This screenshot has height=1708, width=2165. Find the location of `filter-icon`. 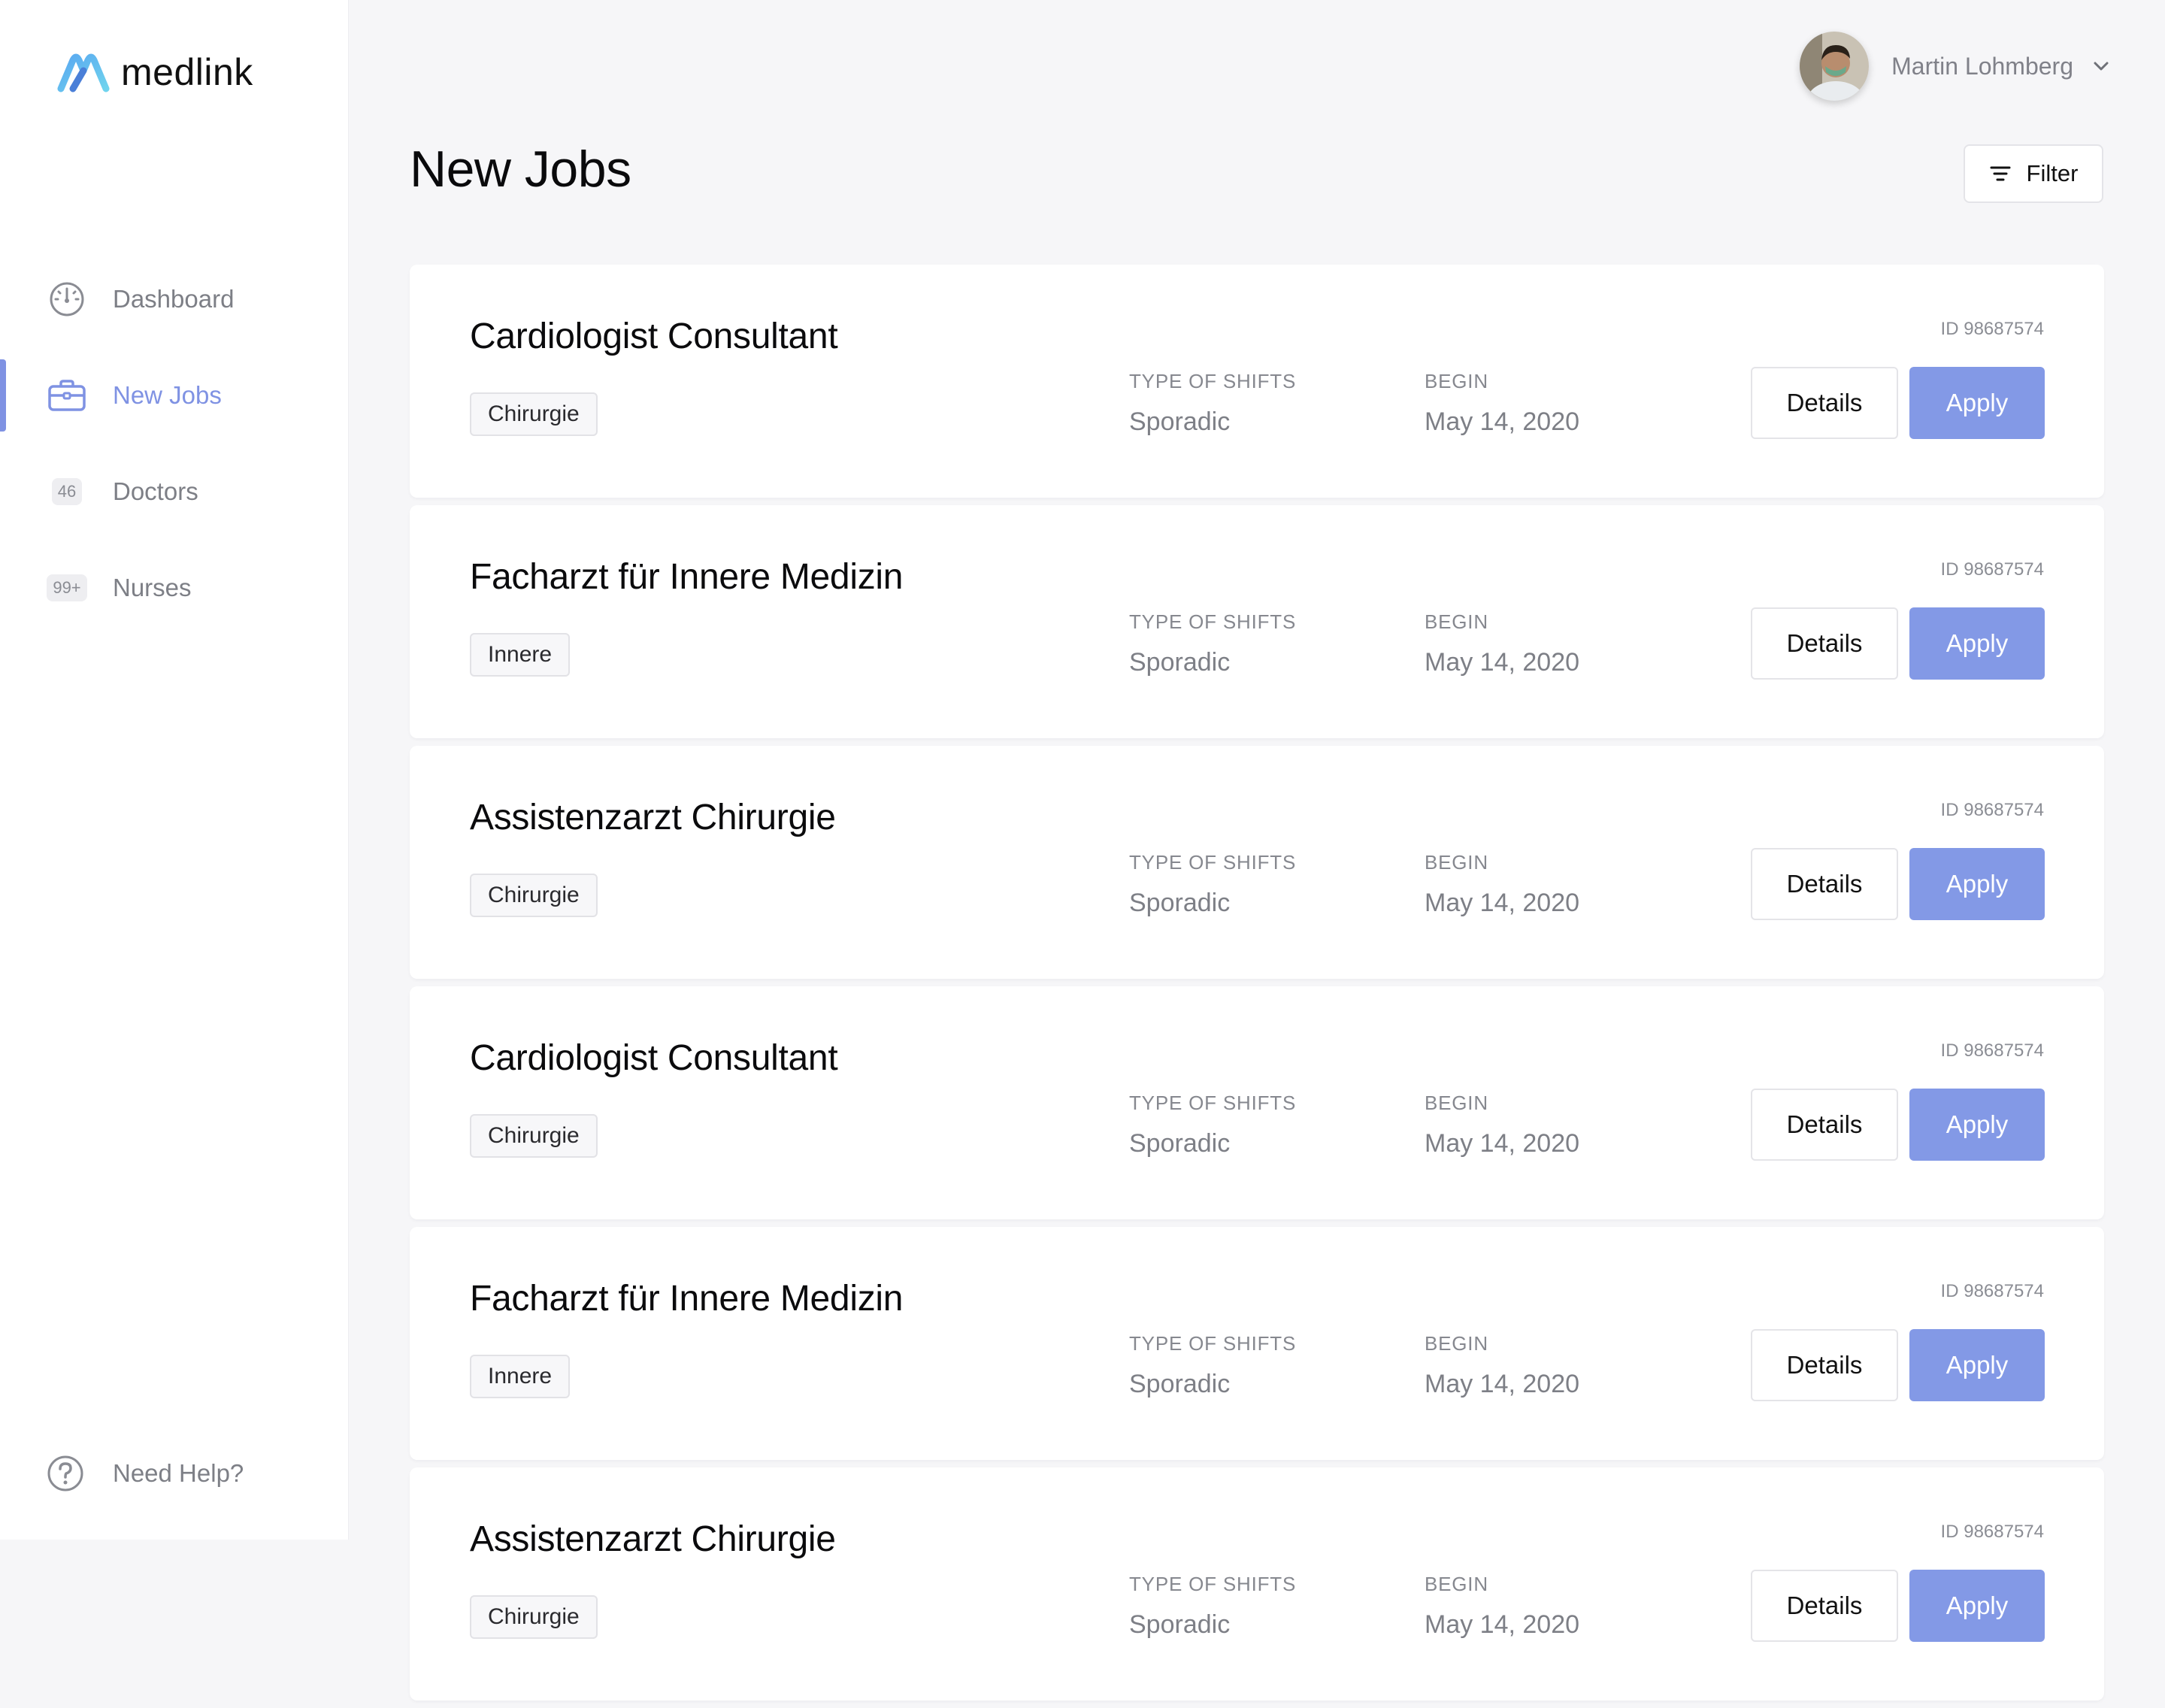

filter-icon is located at coordinates (2000, 173).